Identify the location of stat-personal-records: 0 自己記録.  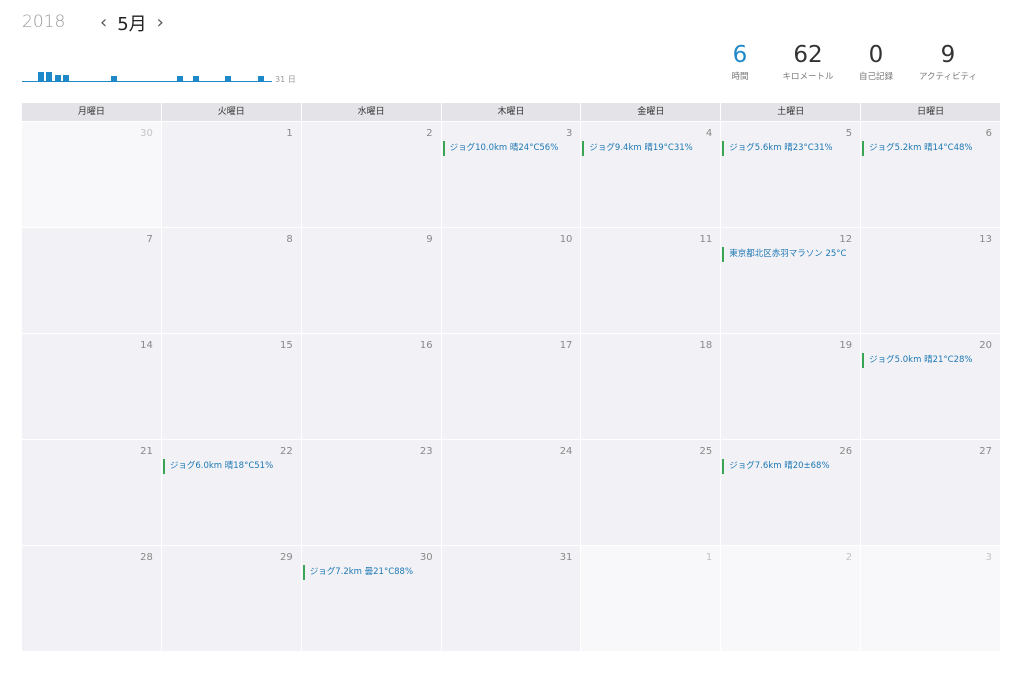
(876, 62).